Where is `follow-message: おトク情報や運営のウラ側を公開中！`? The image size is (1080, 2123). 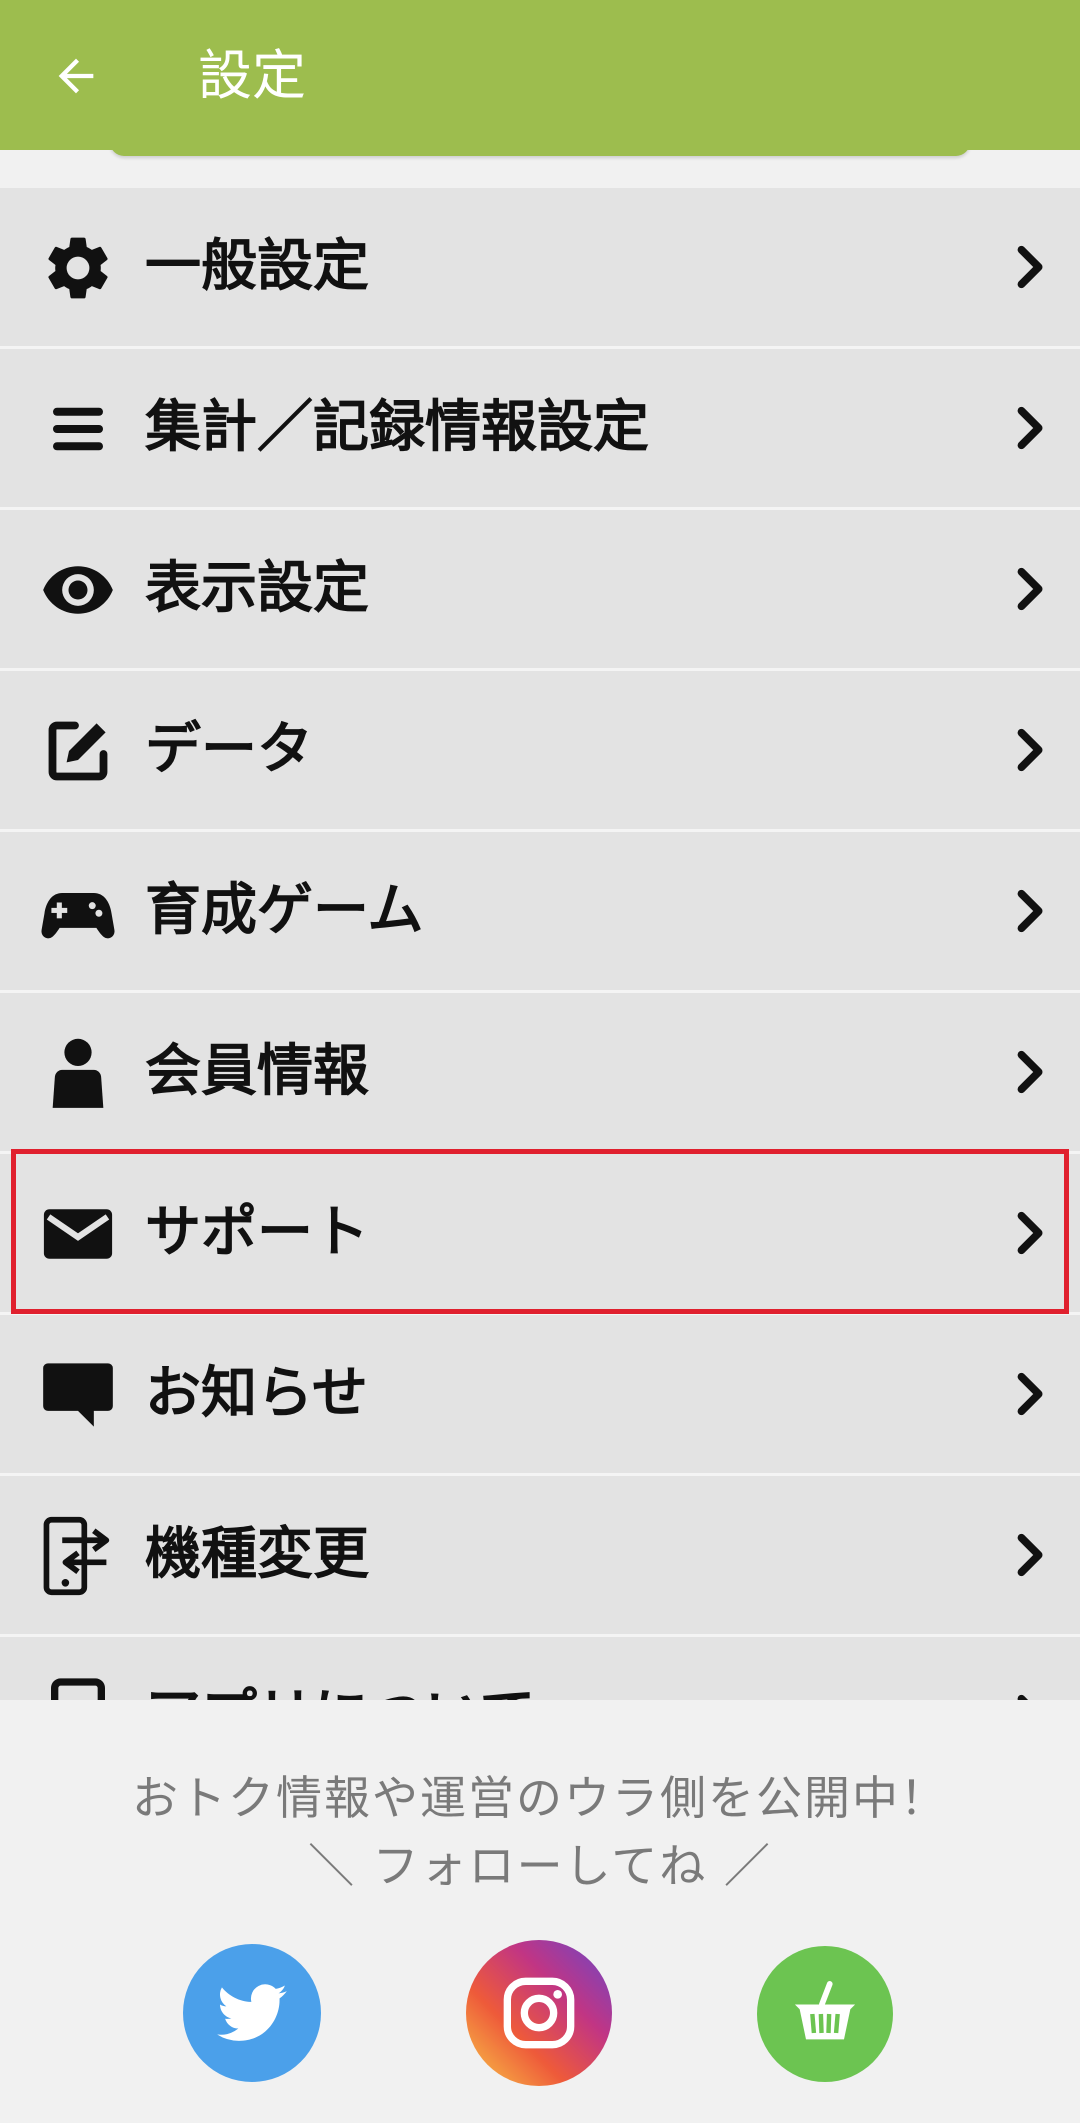
follow-message: おトク情報や運営のウラ側を公開中！ is located at coordinates (540, 1798).